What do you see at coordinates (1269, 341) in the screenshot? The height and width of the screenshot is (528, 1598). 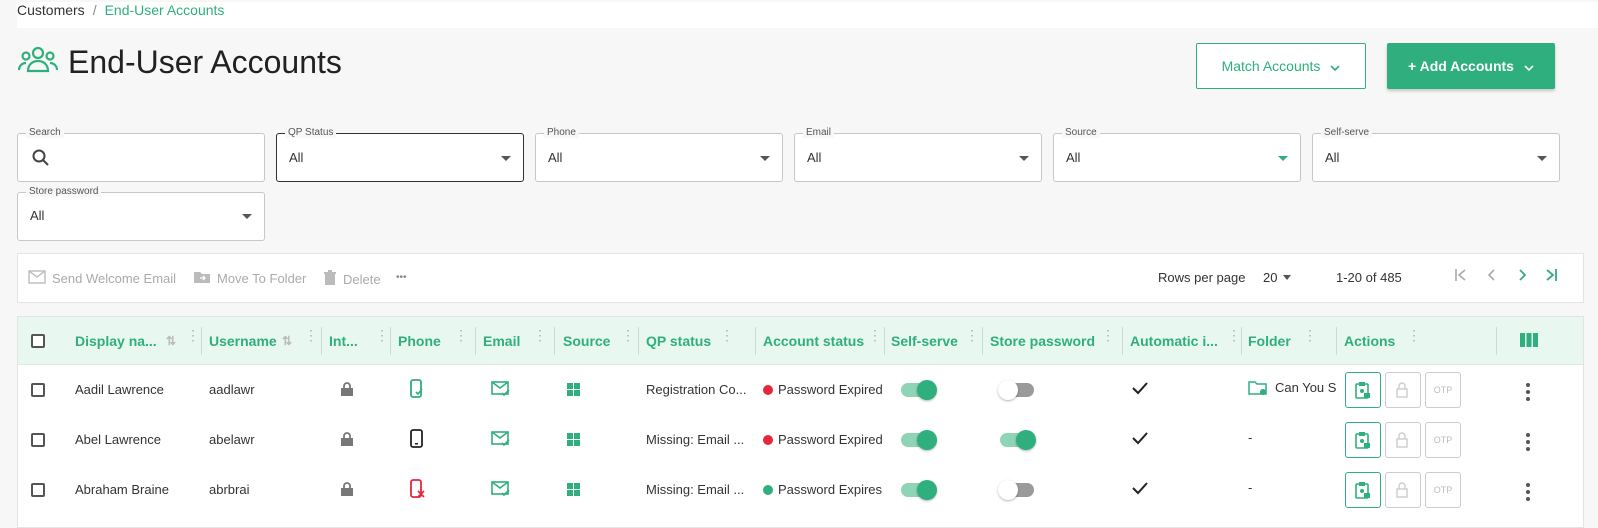 I see `col-folder: Folder` at bounding box center [1269, 341].